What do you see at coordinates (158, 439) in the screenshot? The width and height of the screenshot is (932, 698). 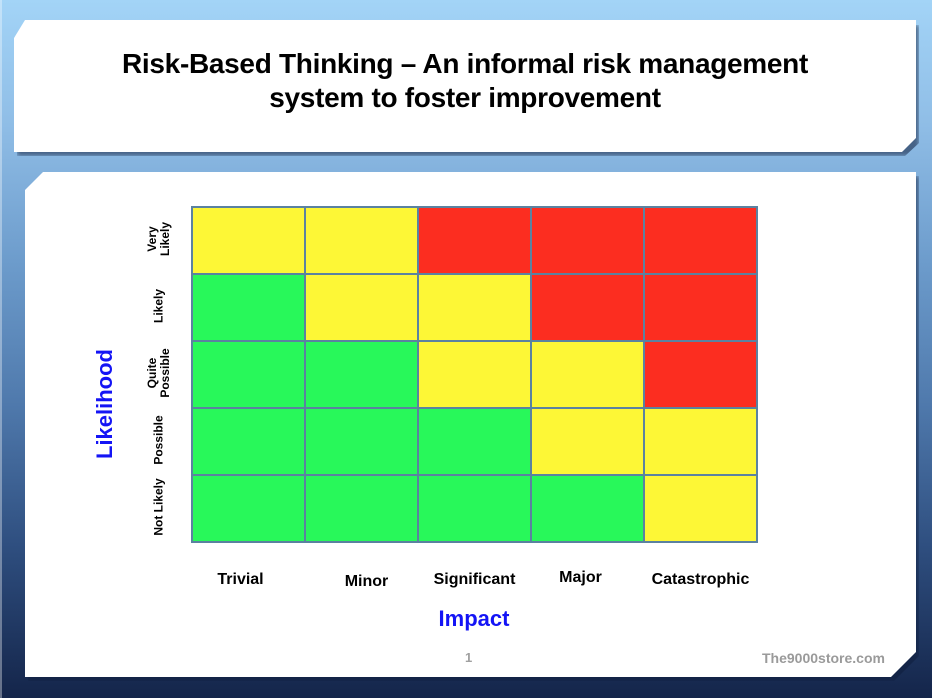 I see `likelihood-tick-label: Possible` at bounding box center [158, 439].